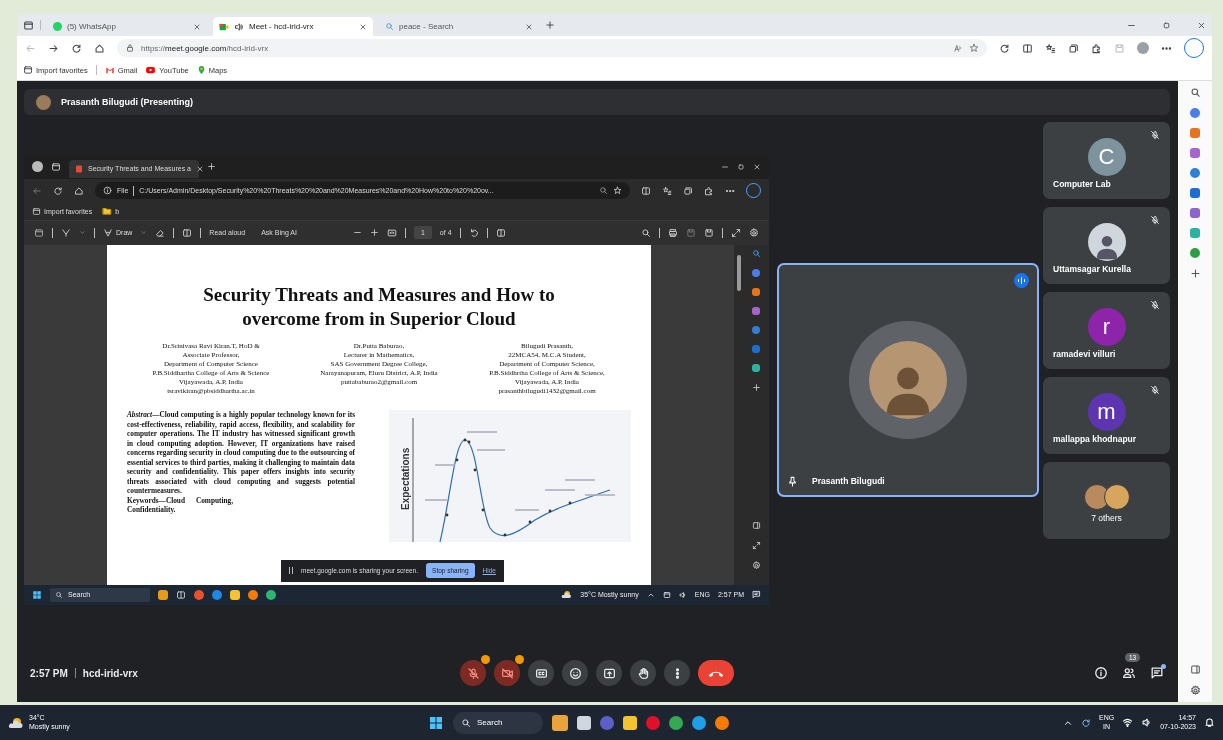 The image size is (1223, 740). I want to click on fullscreen-icon, so click(736, 232).